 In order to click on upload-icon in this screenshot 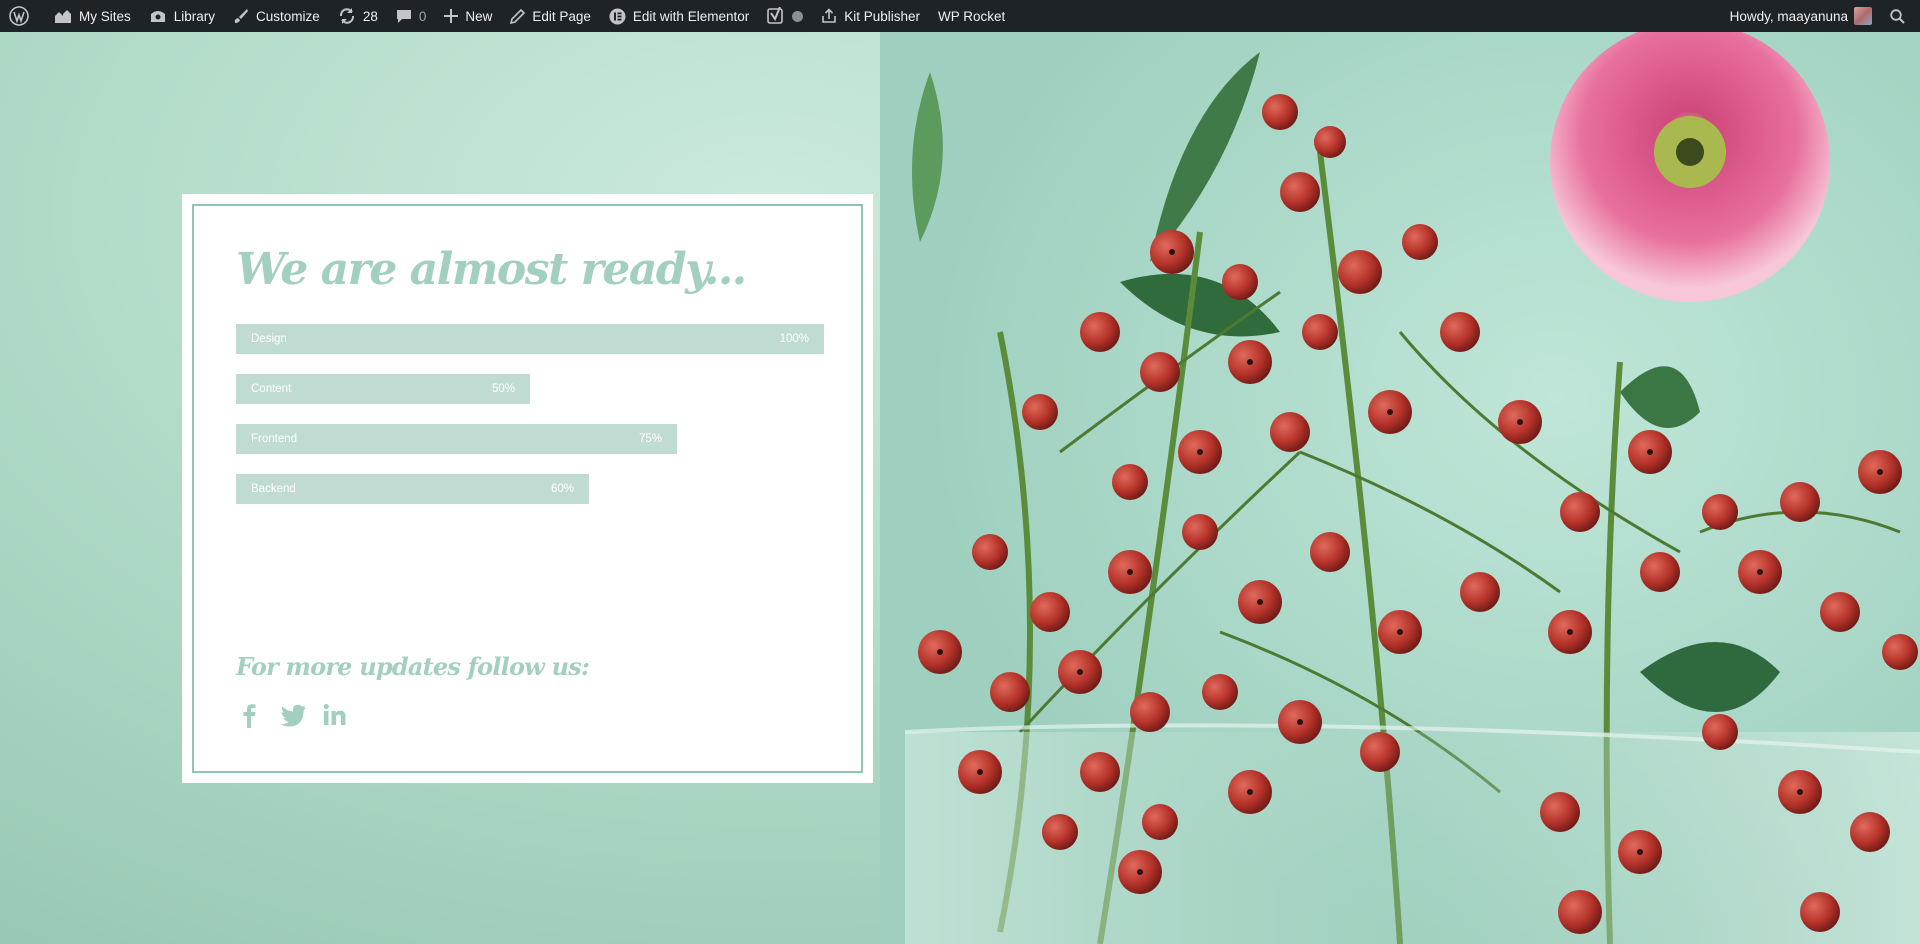, I will do `click(829, 15)`.